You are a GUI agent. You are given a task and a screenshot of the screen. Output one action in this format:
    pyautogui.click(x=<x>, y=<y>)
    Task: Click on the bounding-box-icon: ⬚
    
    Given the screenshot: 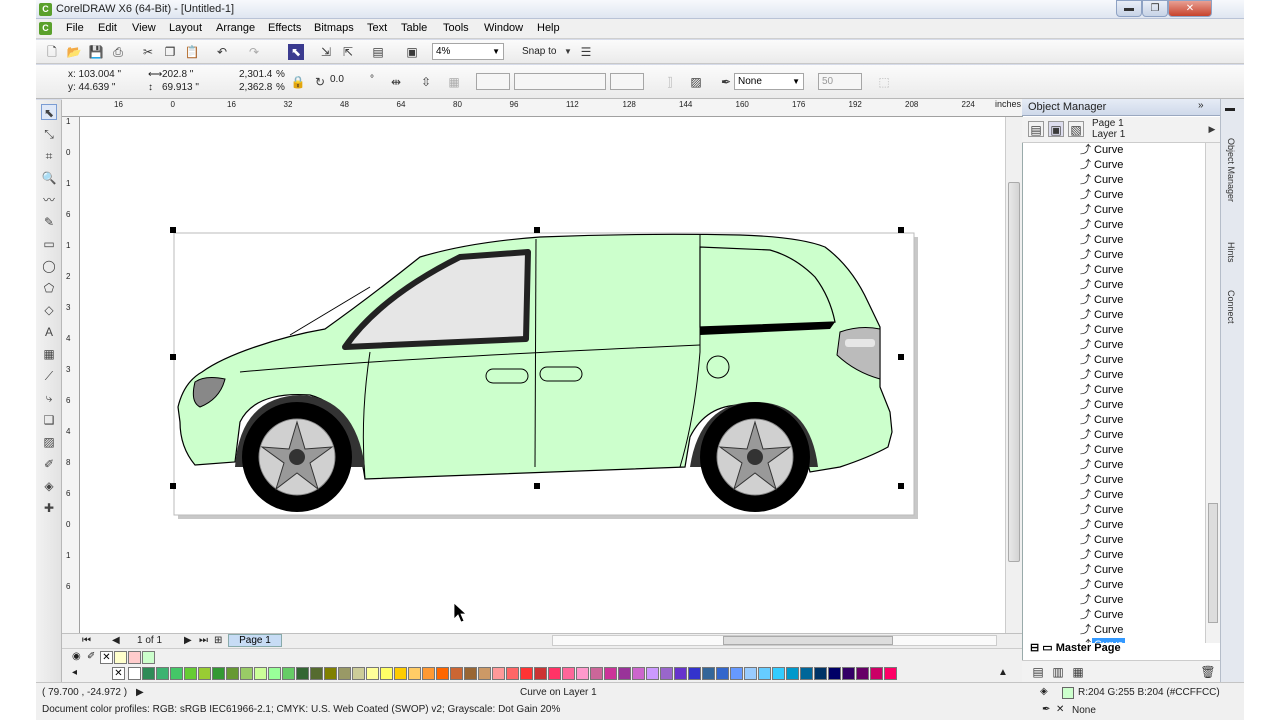 What is the action you would take?
    pyautogui.click(x=884, y=82)
    